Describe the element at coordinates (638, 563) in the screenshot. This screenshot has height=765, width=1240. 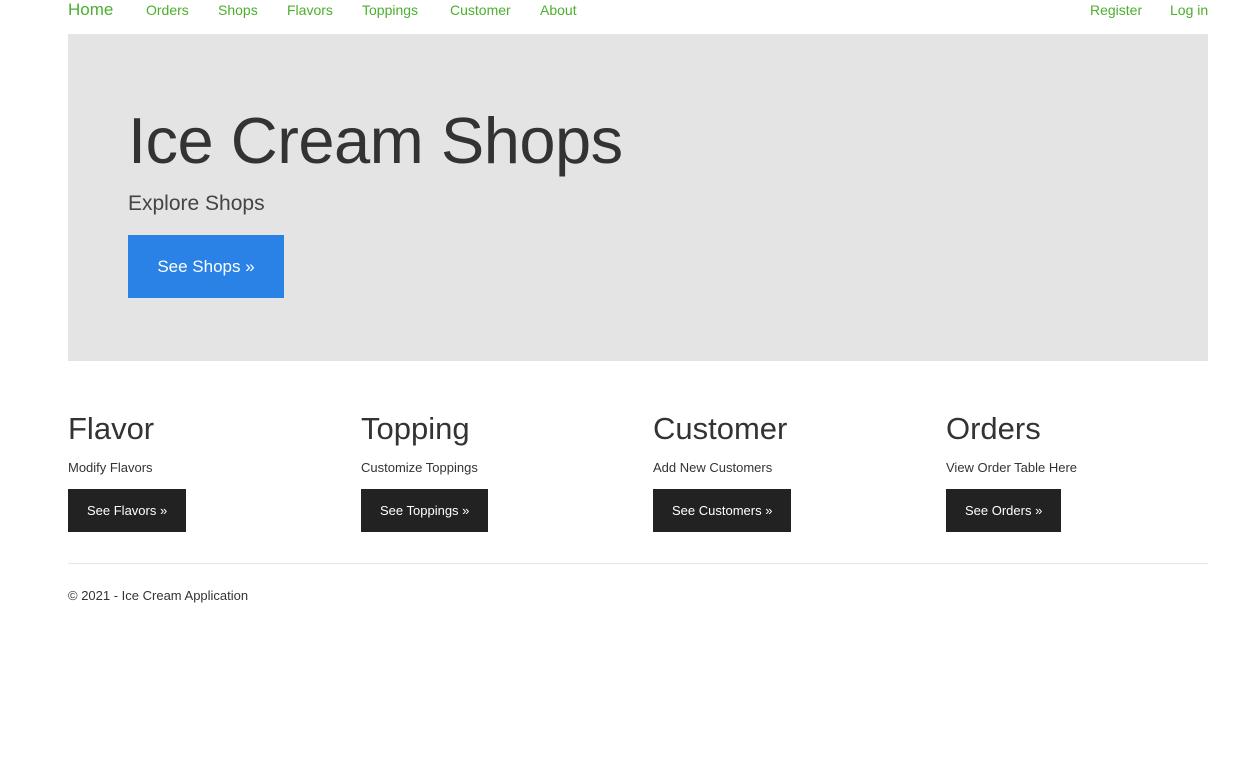
I see `footer-divider` at that location.